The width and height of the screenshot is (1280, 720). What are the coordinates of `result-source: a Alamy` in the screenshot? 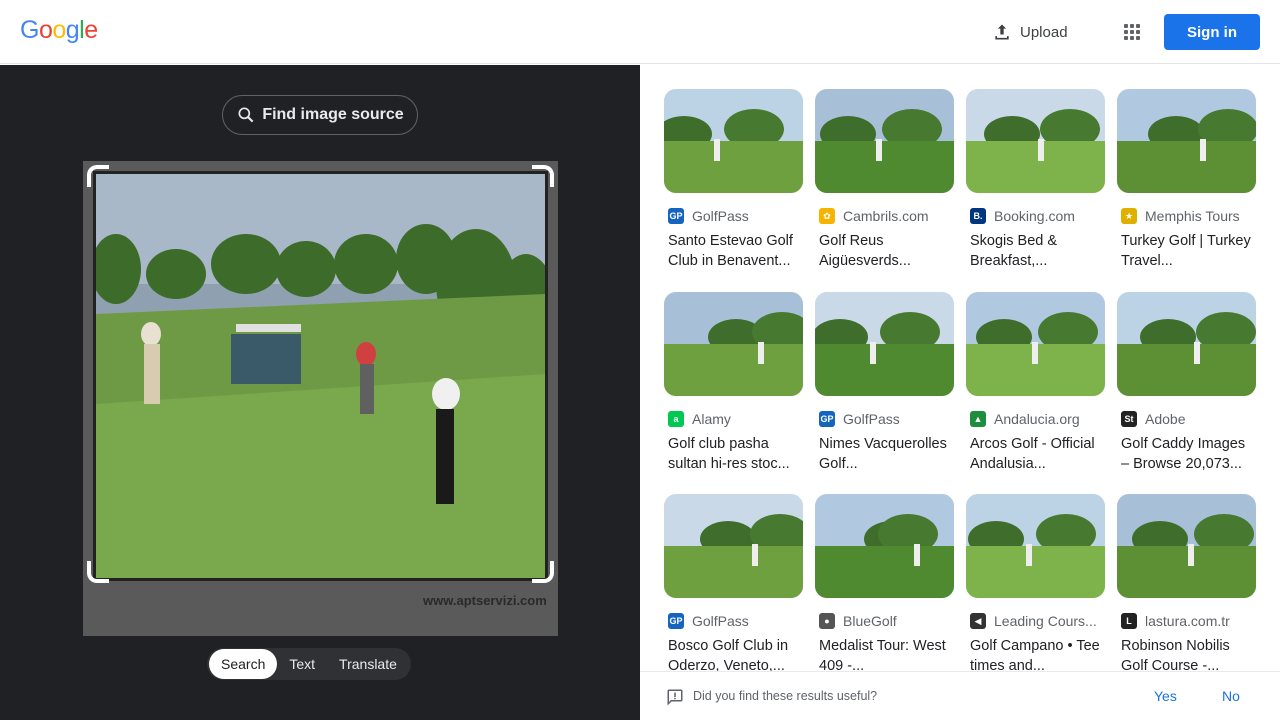 It's located at (734, 419).